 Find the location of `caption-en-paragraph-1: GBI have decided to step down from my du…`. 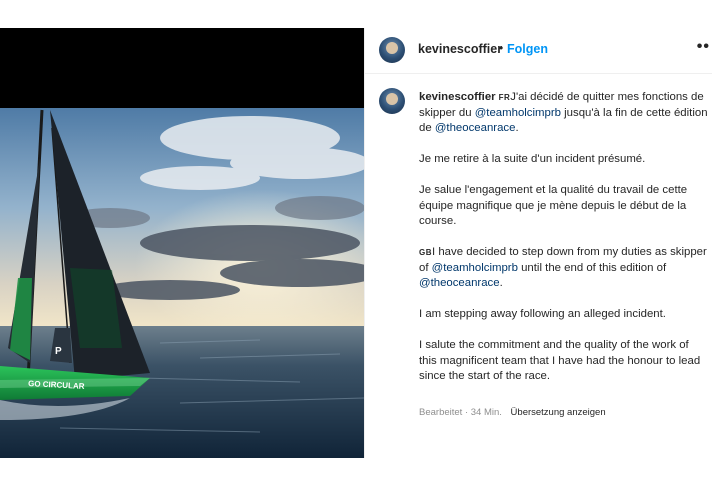

caption-en-paragraph-1: GBI have decided to step down from my du… is located at coordinates (564, 268).